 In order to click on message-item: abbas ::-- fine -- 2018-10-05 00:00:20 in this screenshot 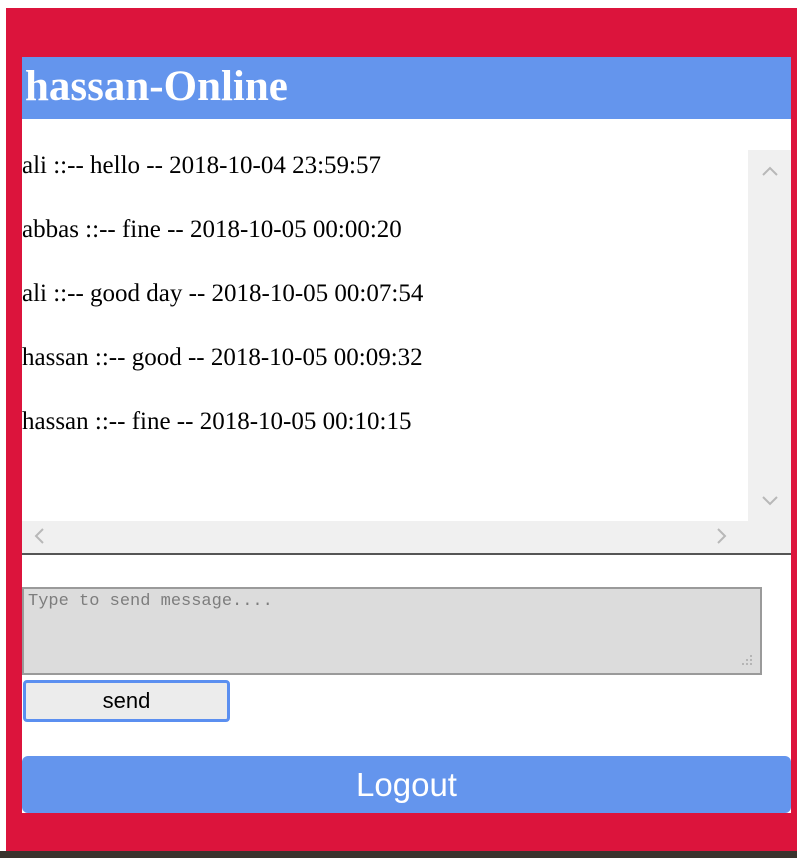, I will do `click(212, 229)`.